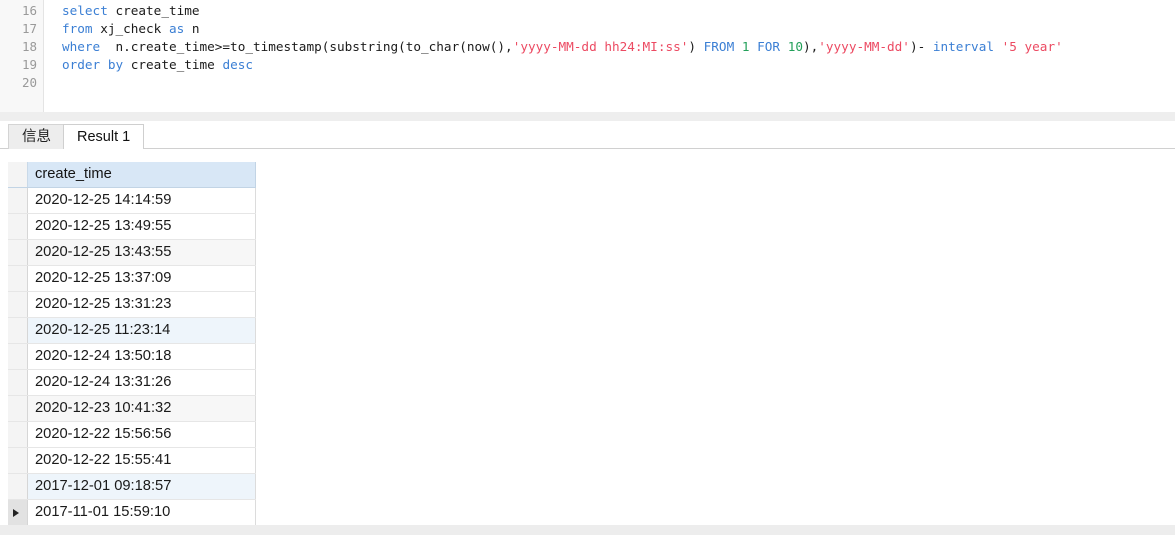 This screenshot has width=1175, height=535. I want to click on line-number: 19, so click(29, 64).